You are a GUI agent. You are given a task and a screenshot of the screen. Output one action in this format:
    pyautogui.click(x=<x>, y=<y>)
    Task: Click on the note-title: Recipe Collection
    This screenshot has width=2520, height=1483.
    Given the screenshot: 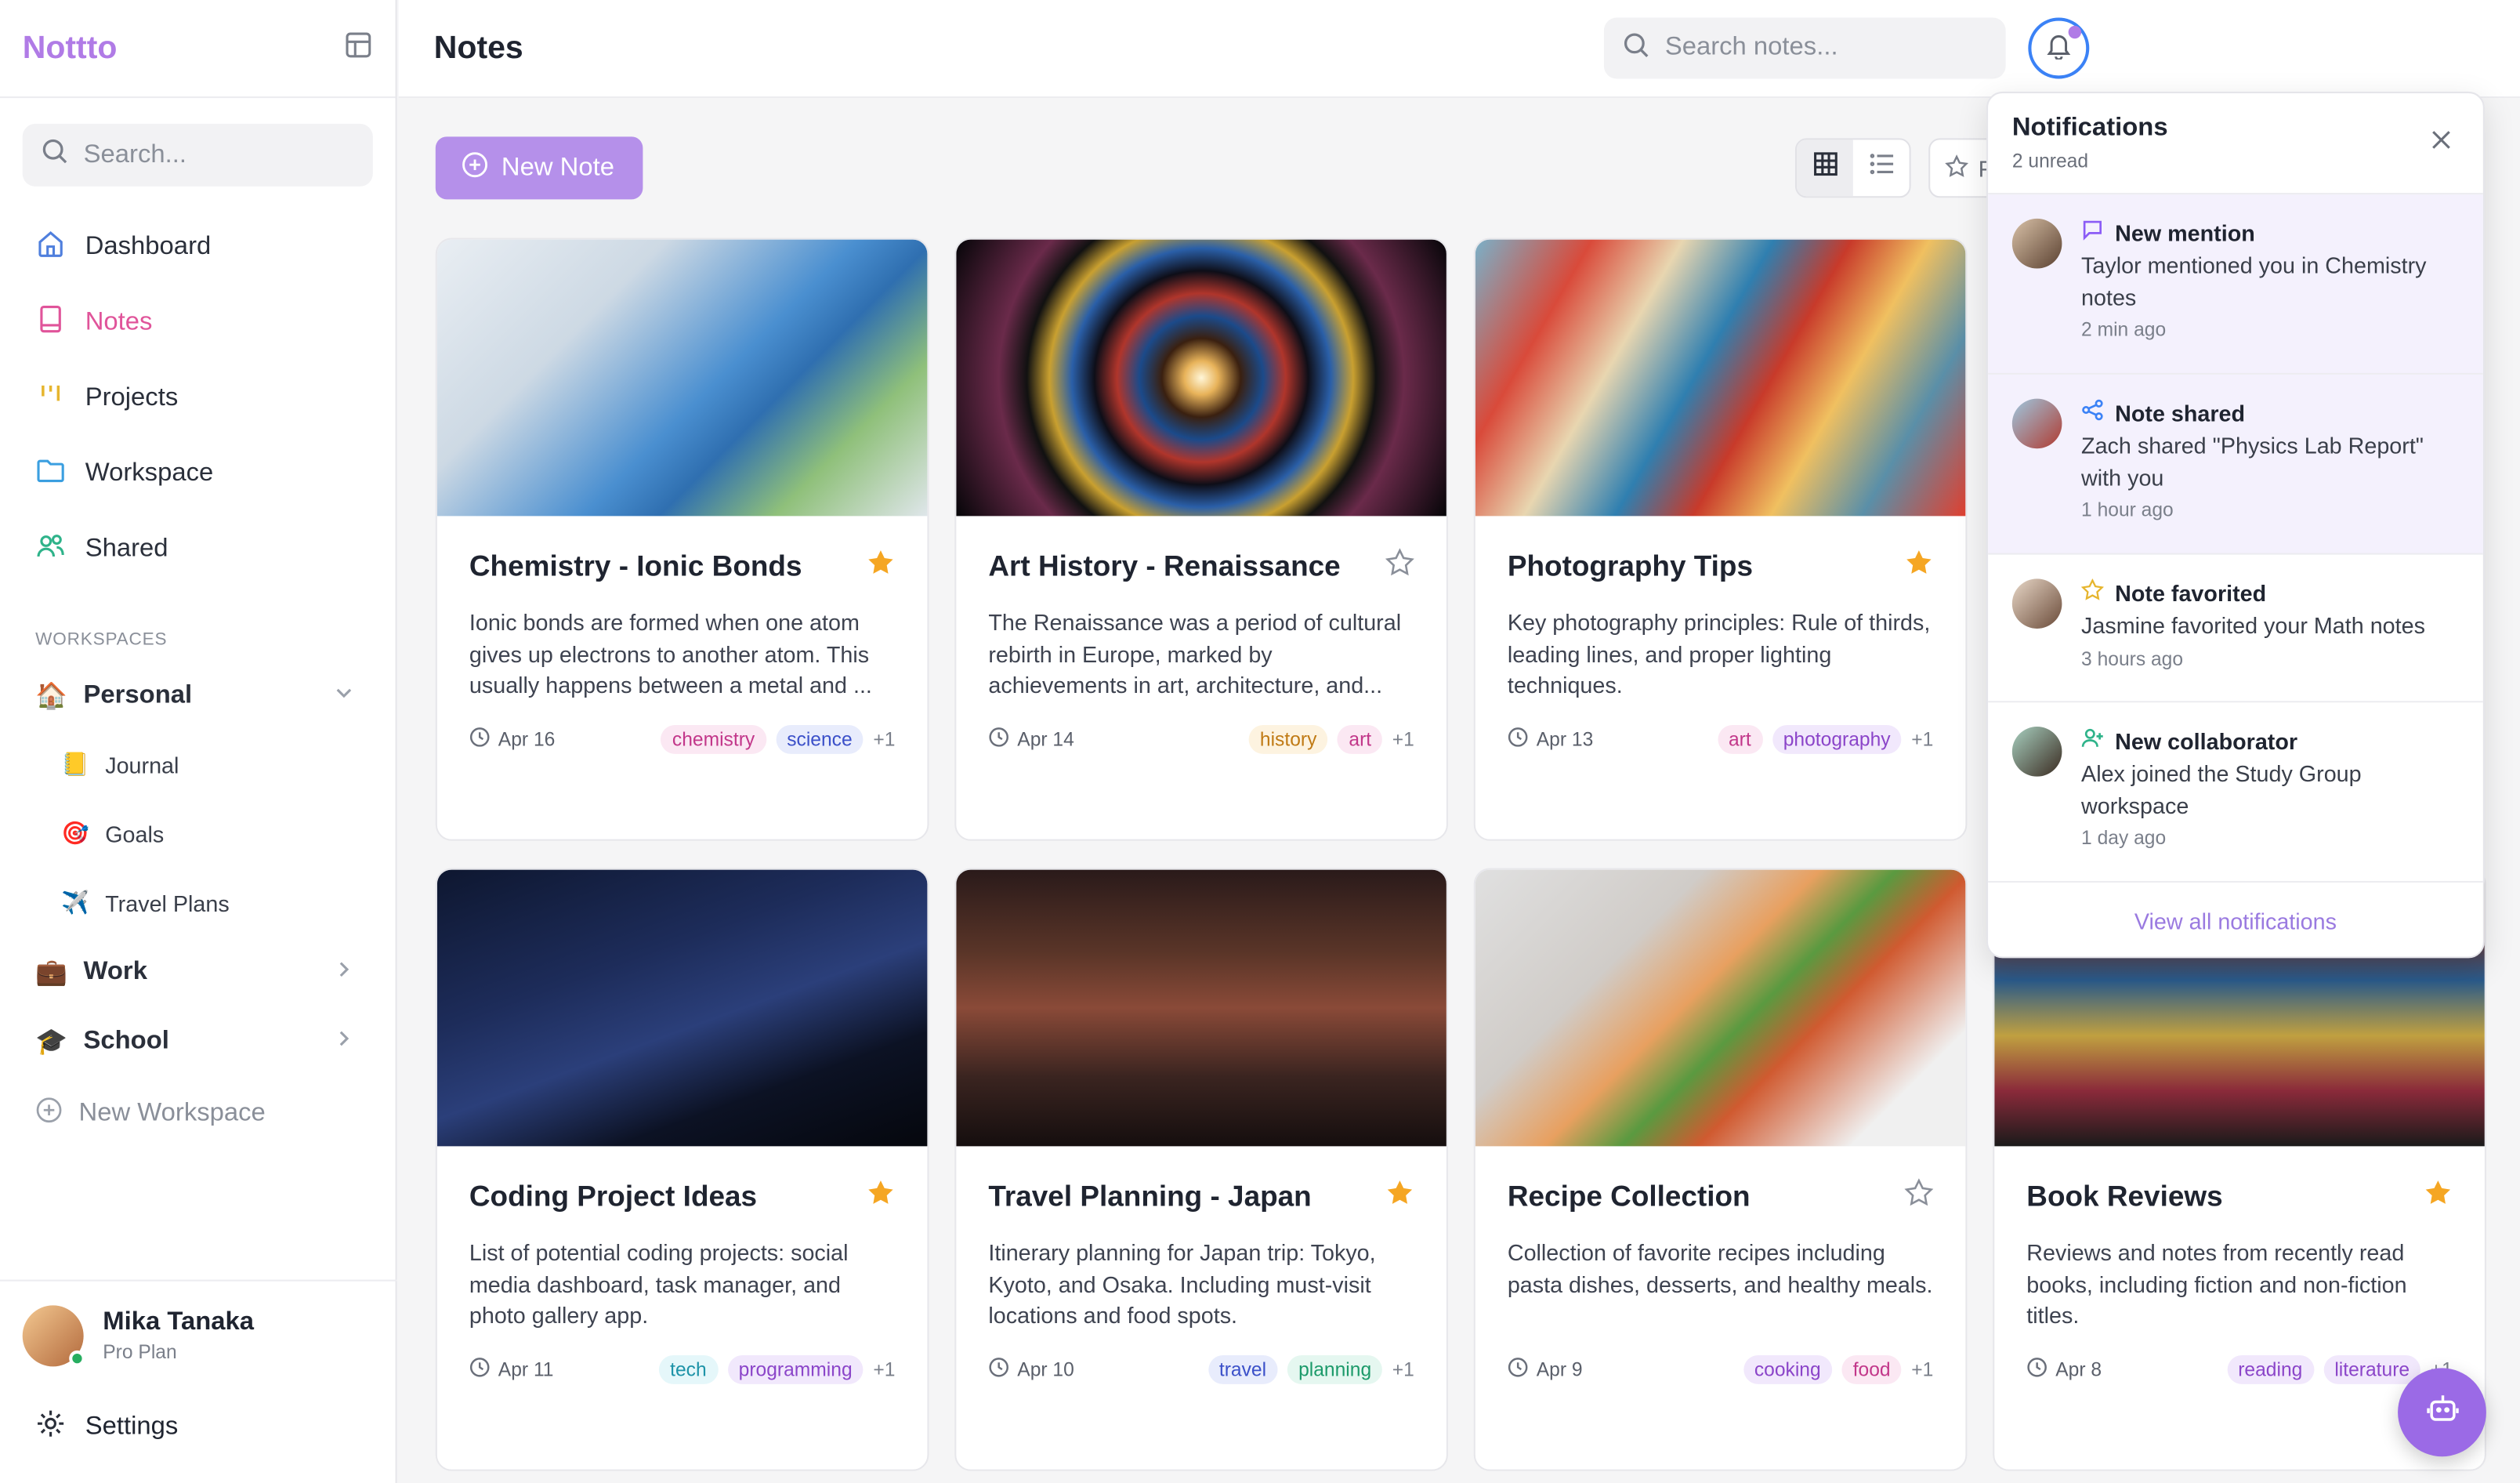 What is the action you would take?
    pyautogui.click(x=1629, y=1197)
    